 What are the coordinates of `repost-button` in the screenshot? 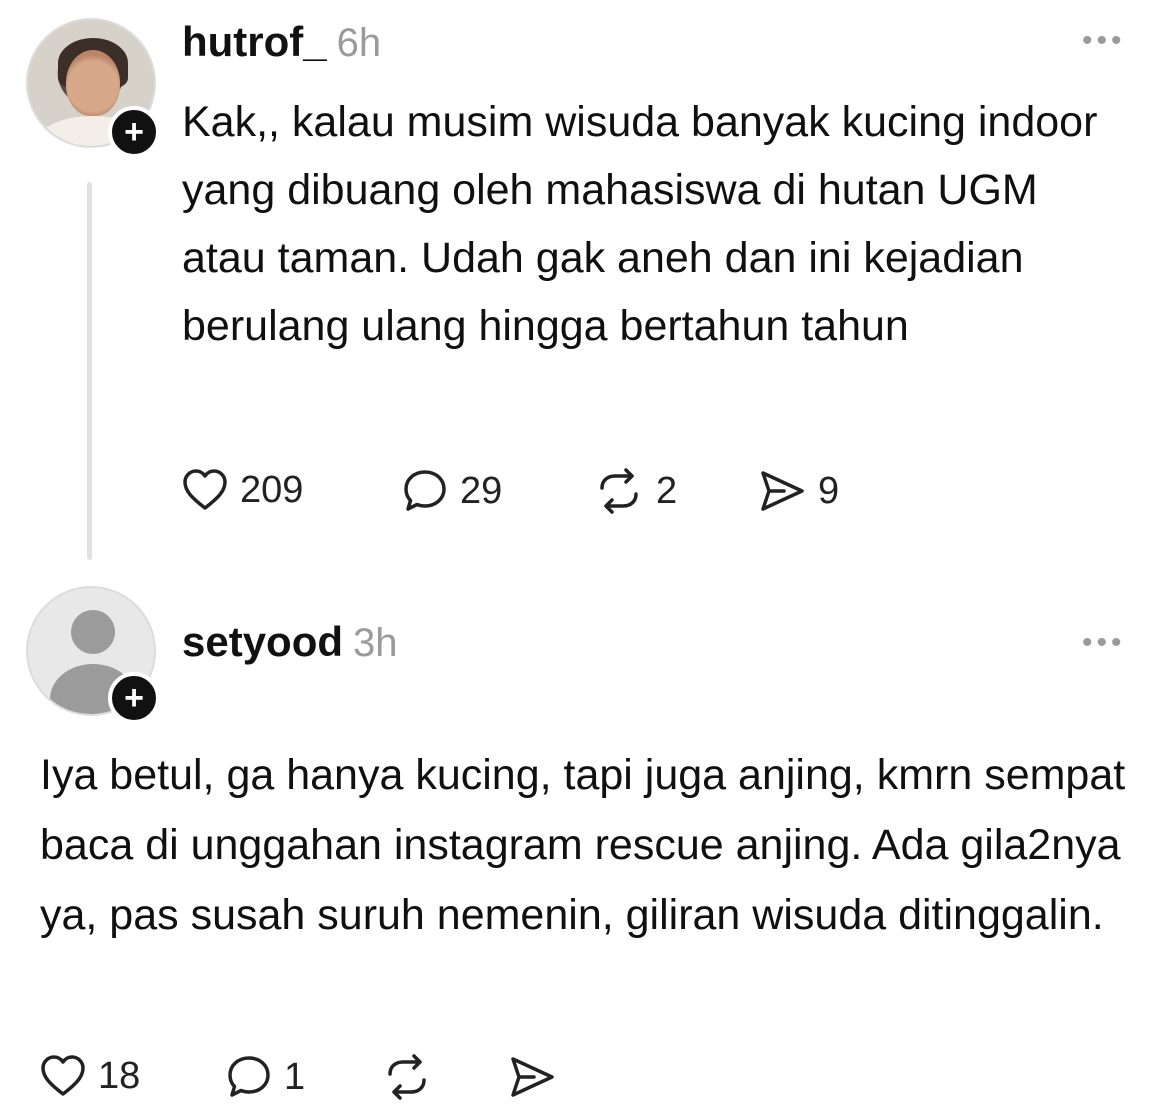 It's located at (407, 1077).